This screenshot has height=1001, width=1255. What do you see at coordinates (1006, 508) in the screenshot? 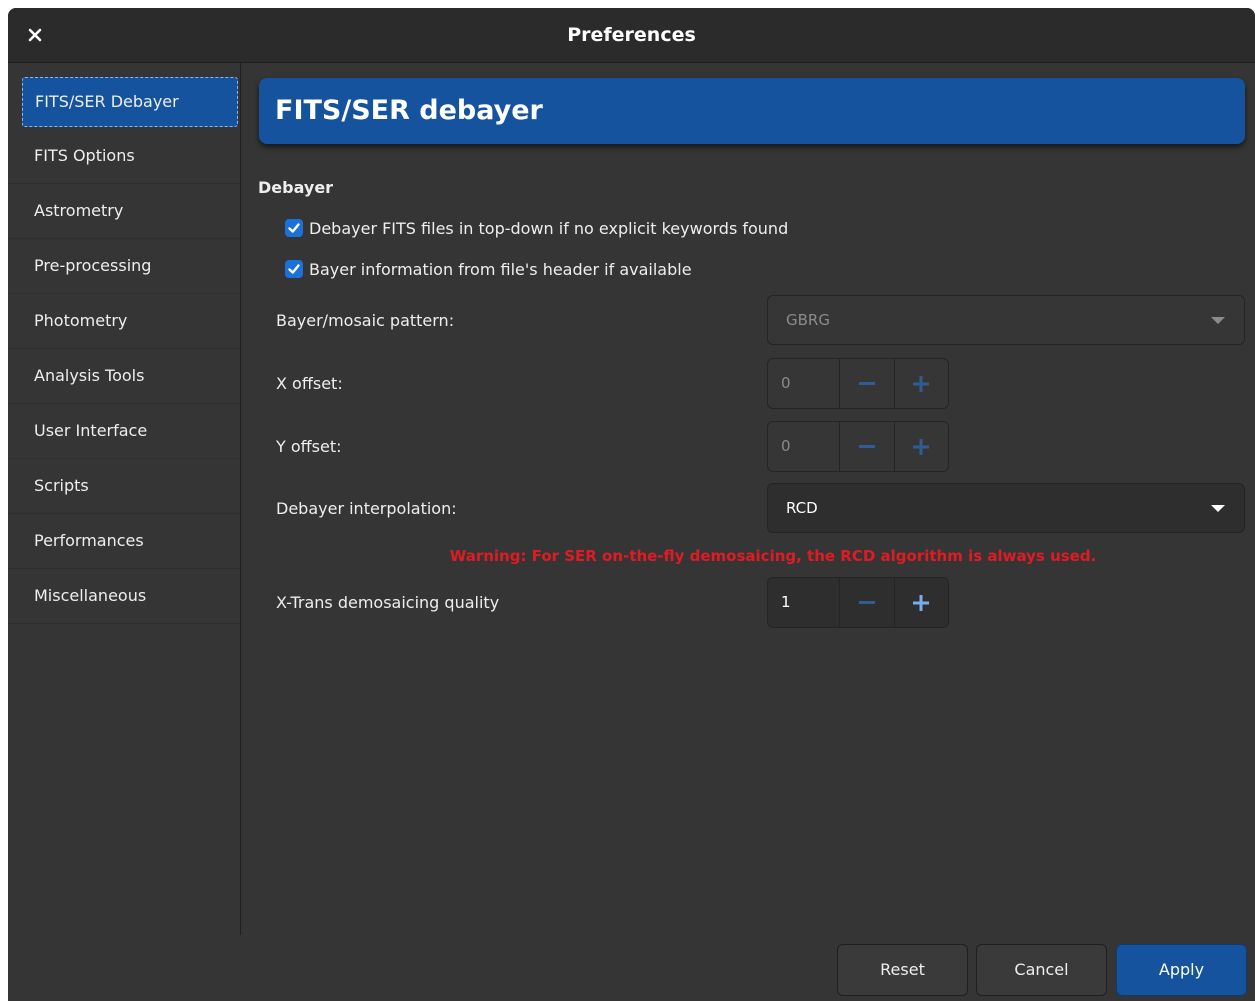
I see `debayer-interpolation-dropdown: RCD` at bounding box center [1006, 508].